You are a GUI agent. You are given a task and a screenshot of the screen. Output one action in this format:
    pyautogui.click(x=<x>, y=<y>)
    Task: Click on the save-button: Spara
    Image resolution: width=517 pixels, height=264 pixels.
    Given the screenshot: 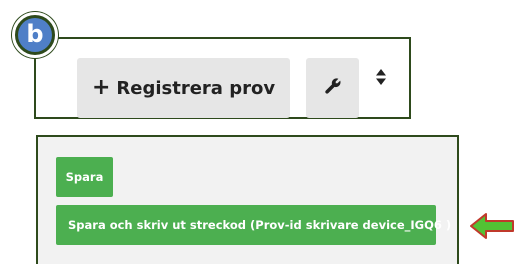 What is the action you would take?
    pyautogui.click(x=84, y=177)
    